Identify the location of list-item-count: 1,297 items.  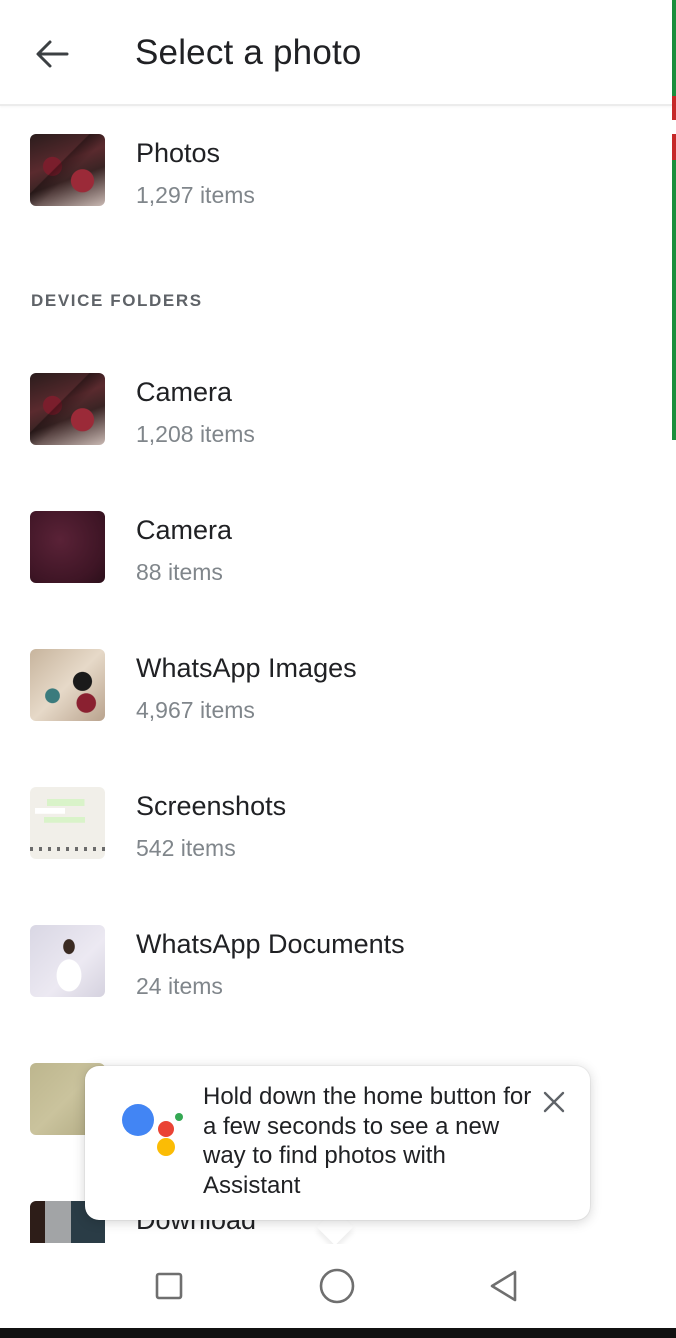
(195, 195).